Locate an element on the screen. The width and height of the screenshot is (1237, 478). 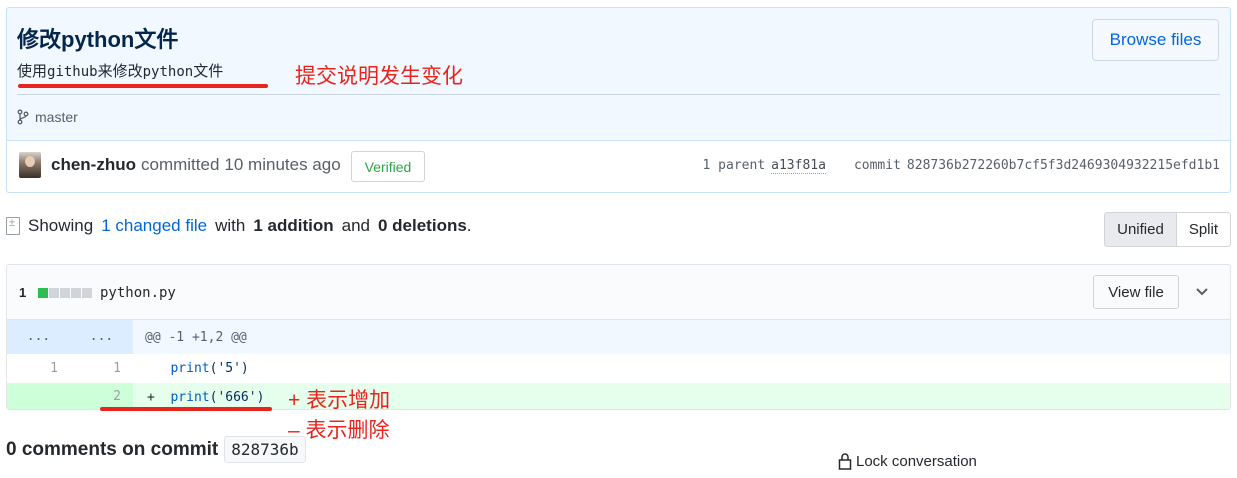
branch-info: master is located at coordinates (47, 117).